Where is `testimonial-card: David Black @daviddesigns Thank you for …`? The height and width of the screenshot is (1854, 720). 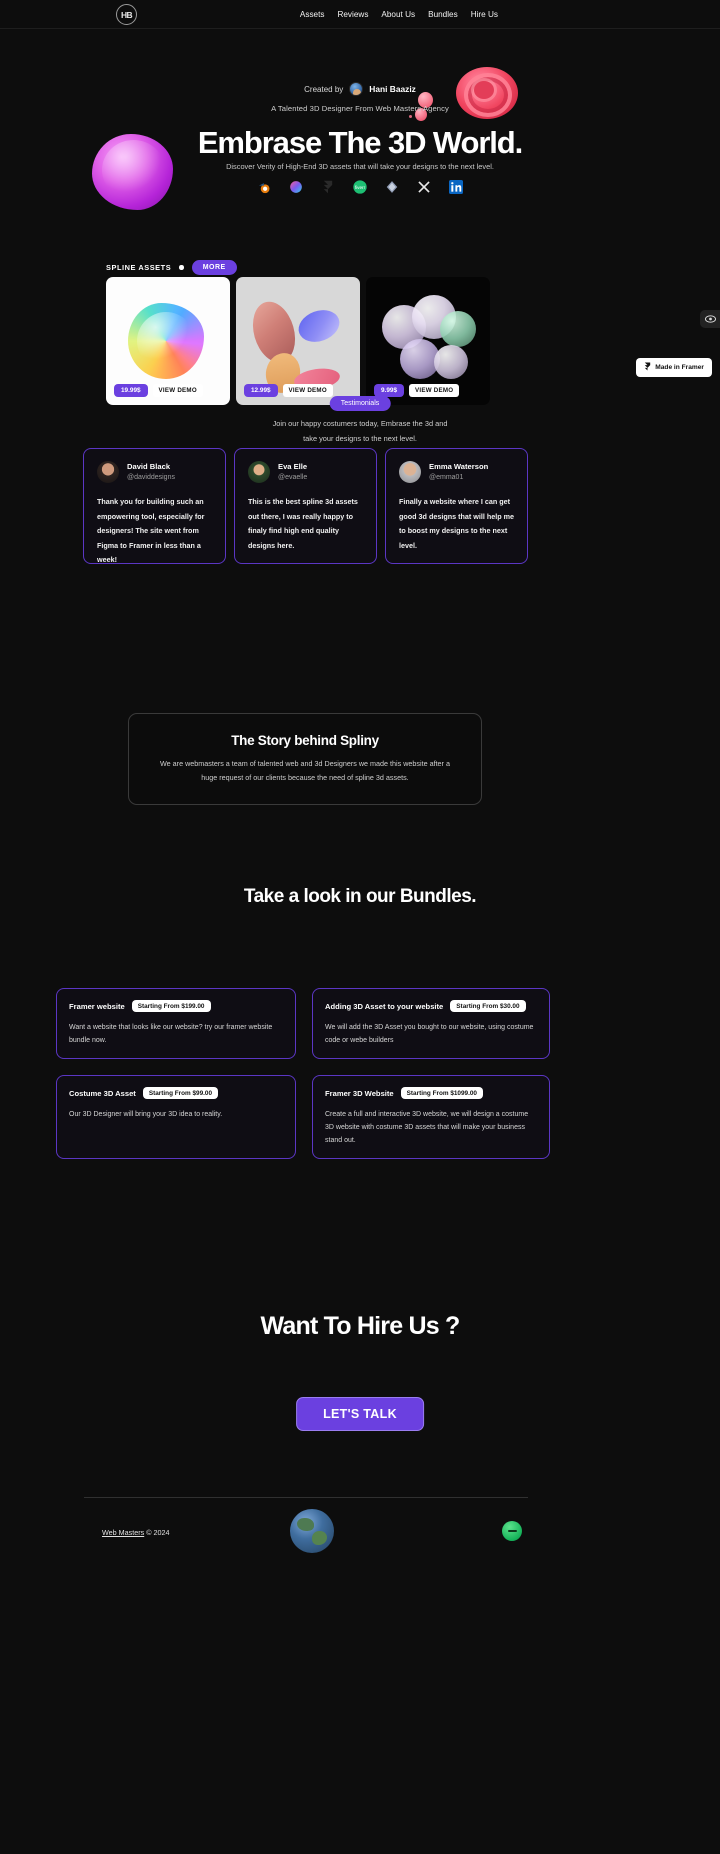 testimonial-card: David Black @daviddesigns Thank you for … is located at coordinates (154, 506).